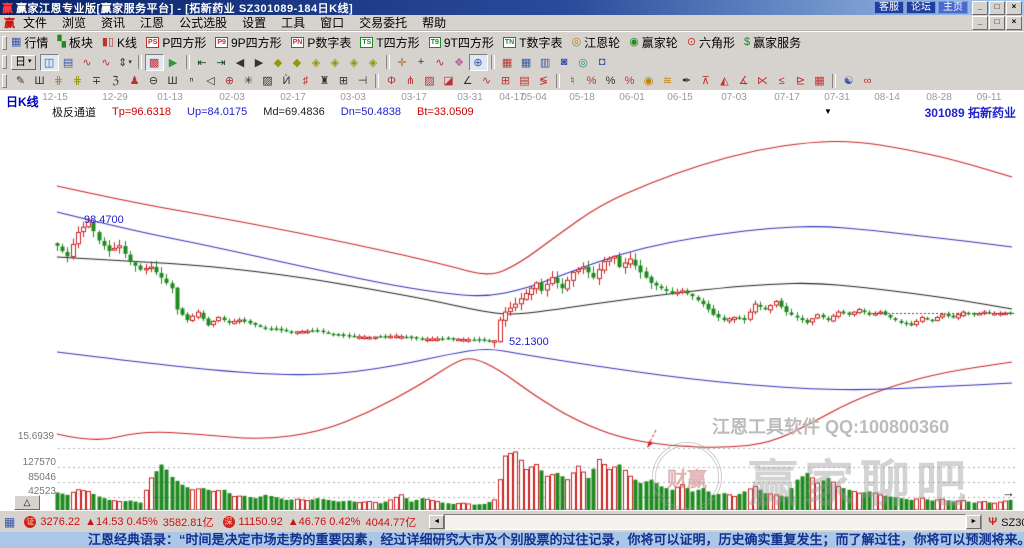 Image resolution: width=1024 pixels, height=548 pixels. Describe the element at coordinates (248, 80) in the screenshot. I see `draw-tool-icon: ✳` at that location.